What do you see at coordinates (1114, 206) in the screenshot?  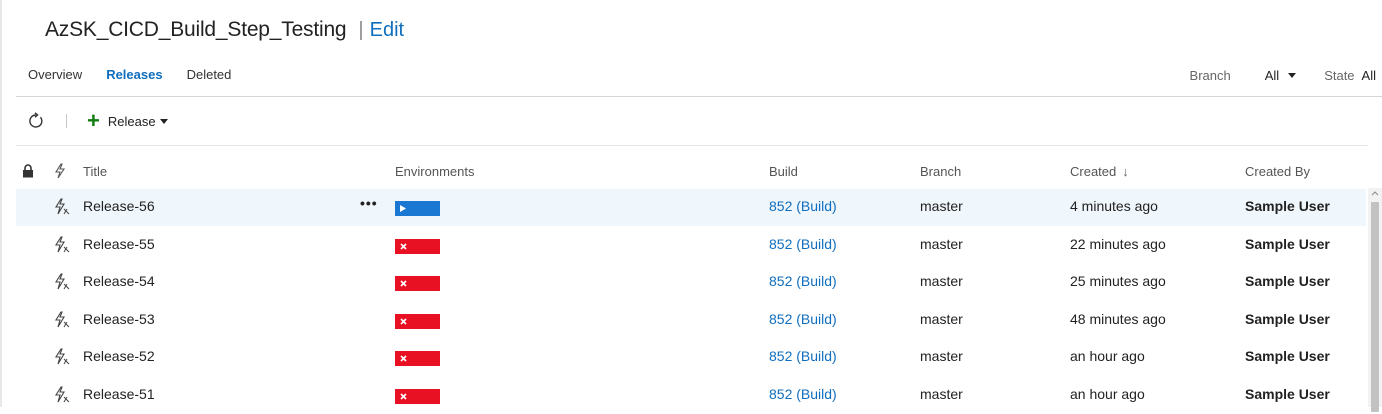 I see `created-time: 4 minutes ago` at bounding box center [1114, 206].